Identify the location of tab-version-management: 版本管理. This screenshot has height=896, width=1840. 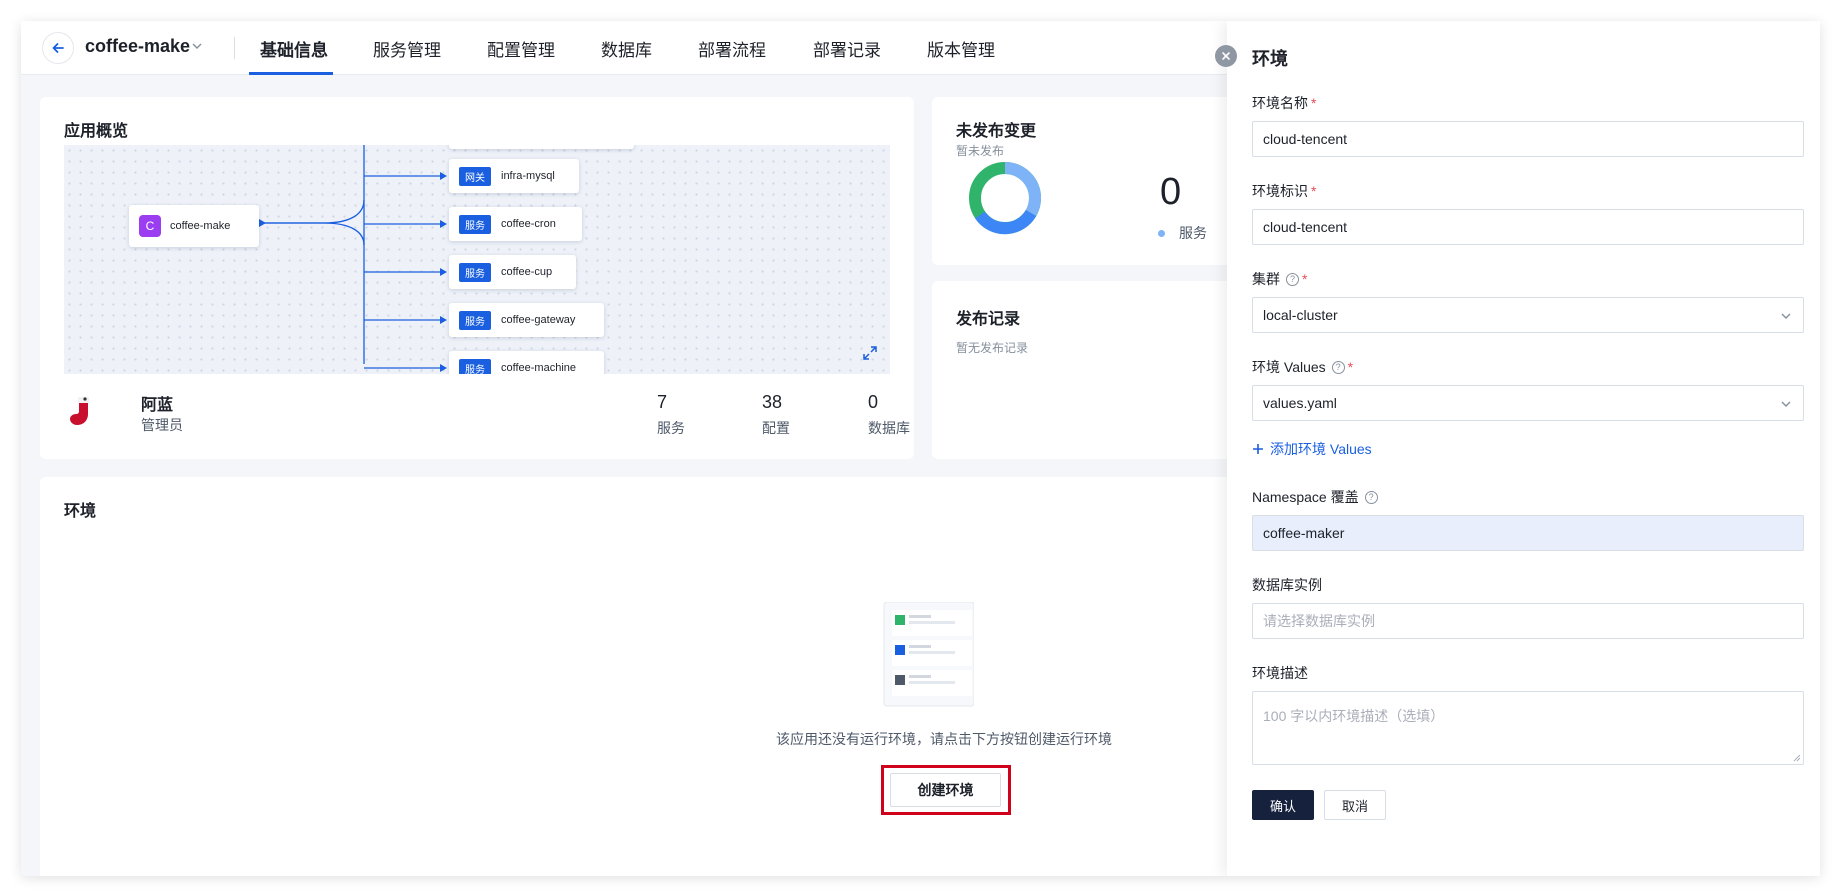
(961, 48).